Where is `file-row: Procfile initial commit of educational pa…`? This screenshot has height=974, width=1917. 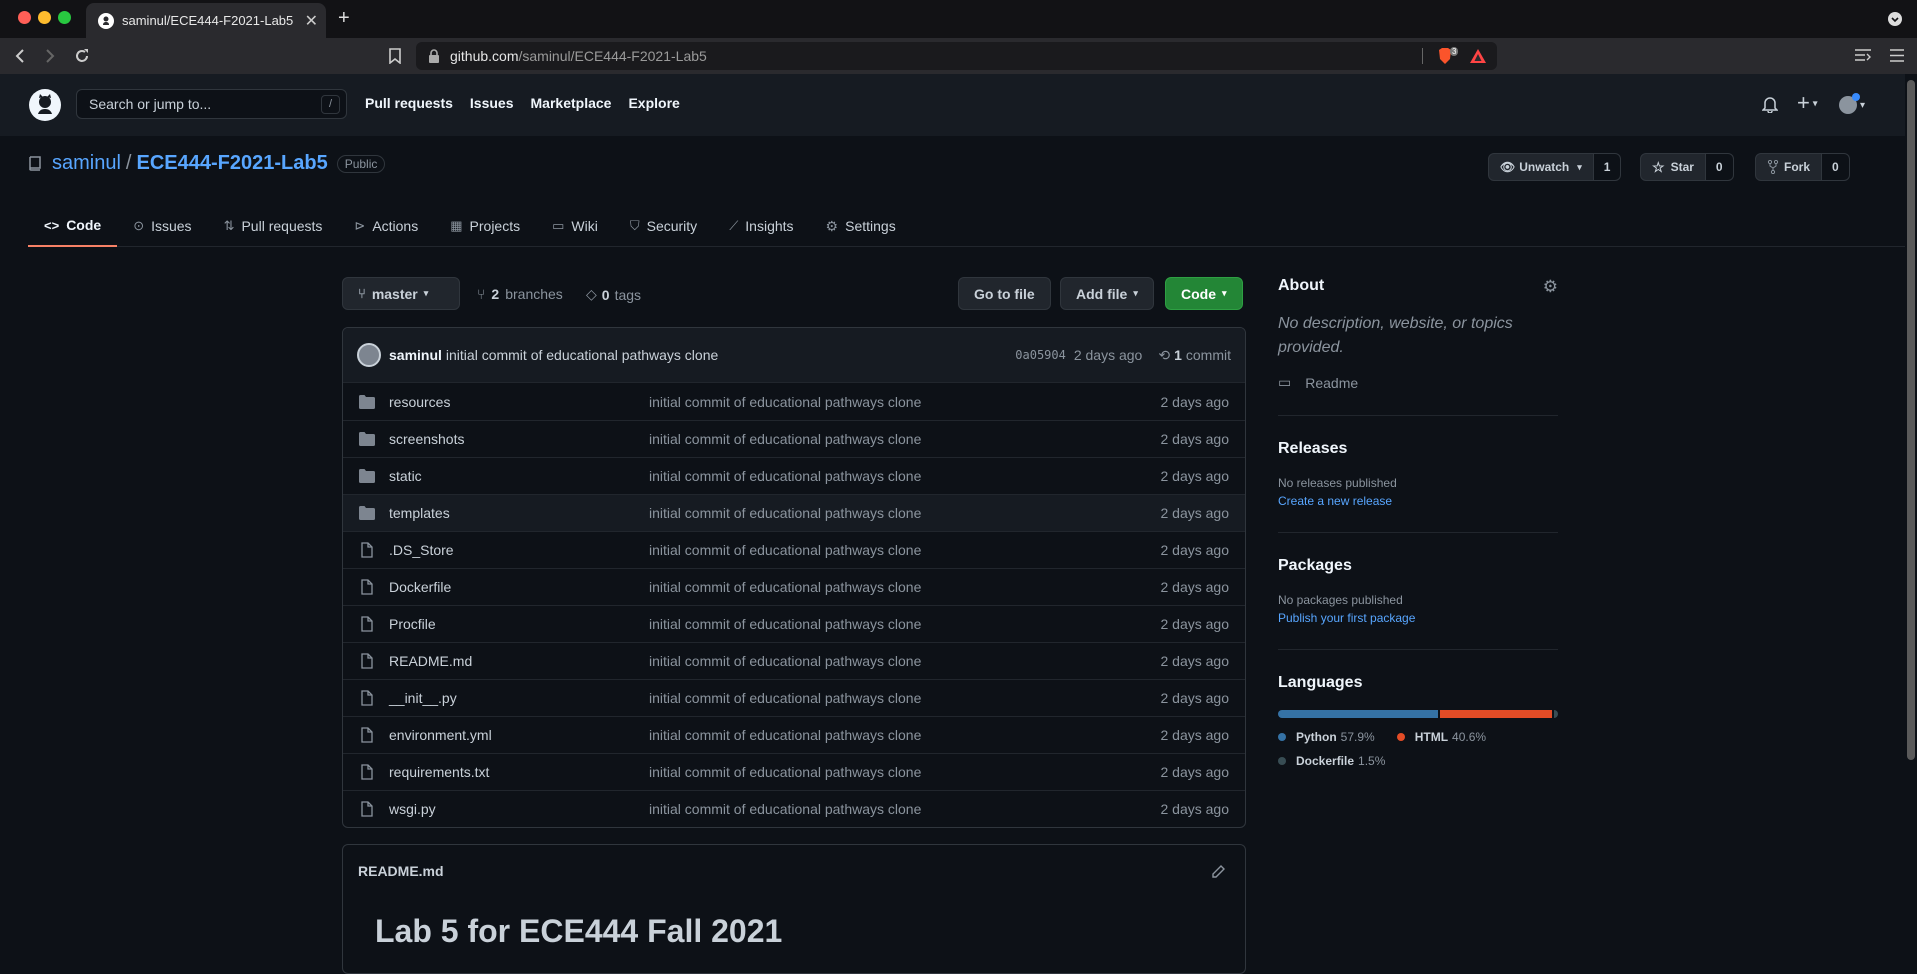 file-row: Procfile initial commit of educational pa… is located at coordinates (794, 623).